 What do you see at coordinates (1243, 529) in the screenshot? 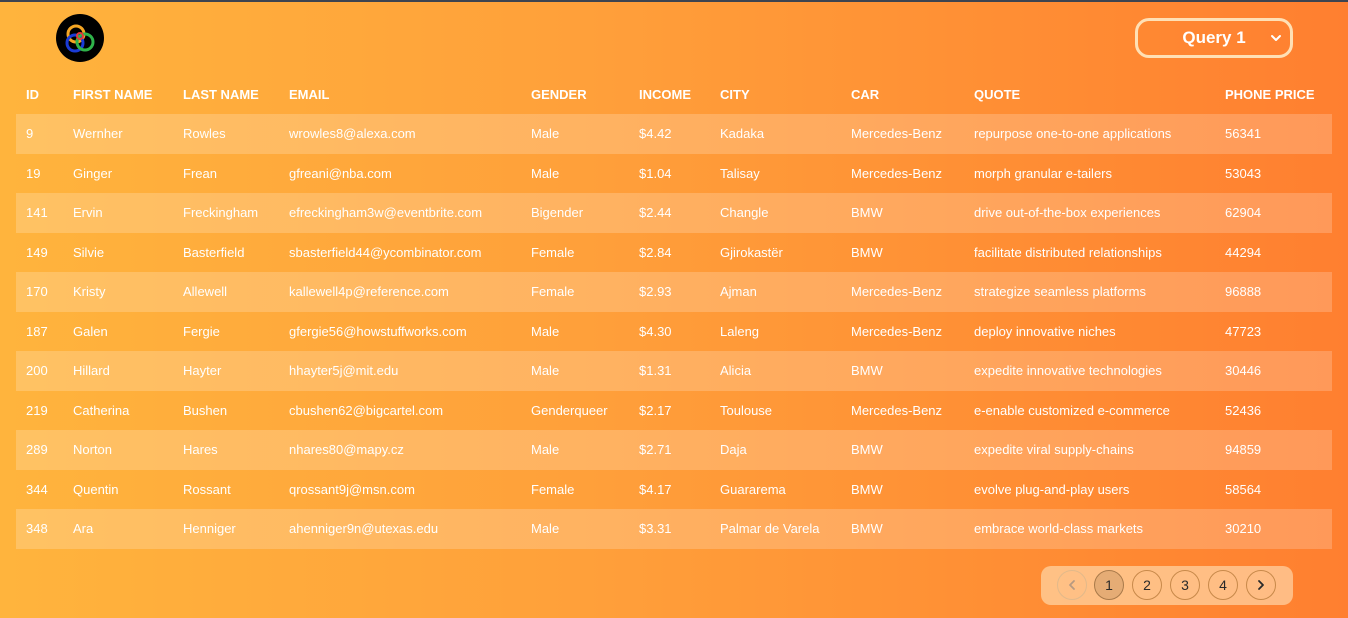
I see `cell-phone-price: 30210` at bounding box center [1243, 529].